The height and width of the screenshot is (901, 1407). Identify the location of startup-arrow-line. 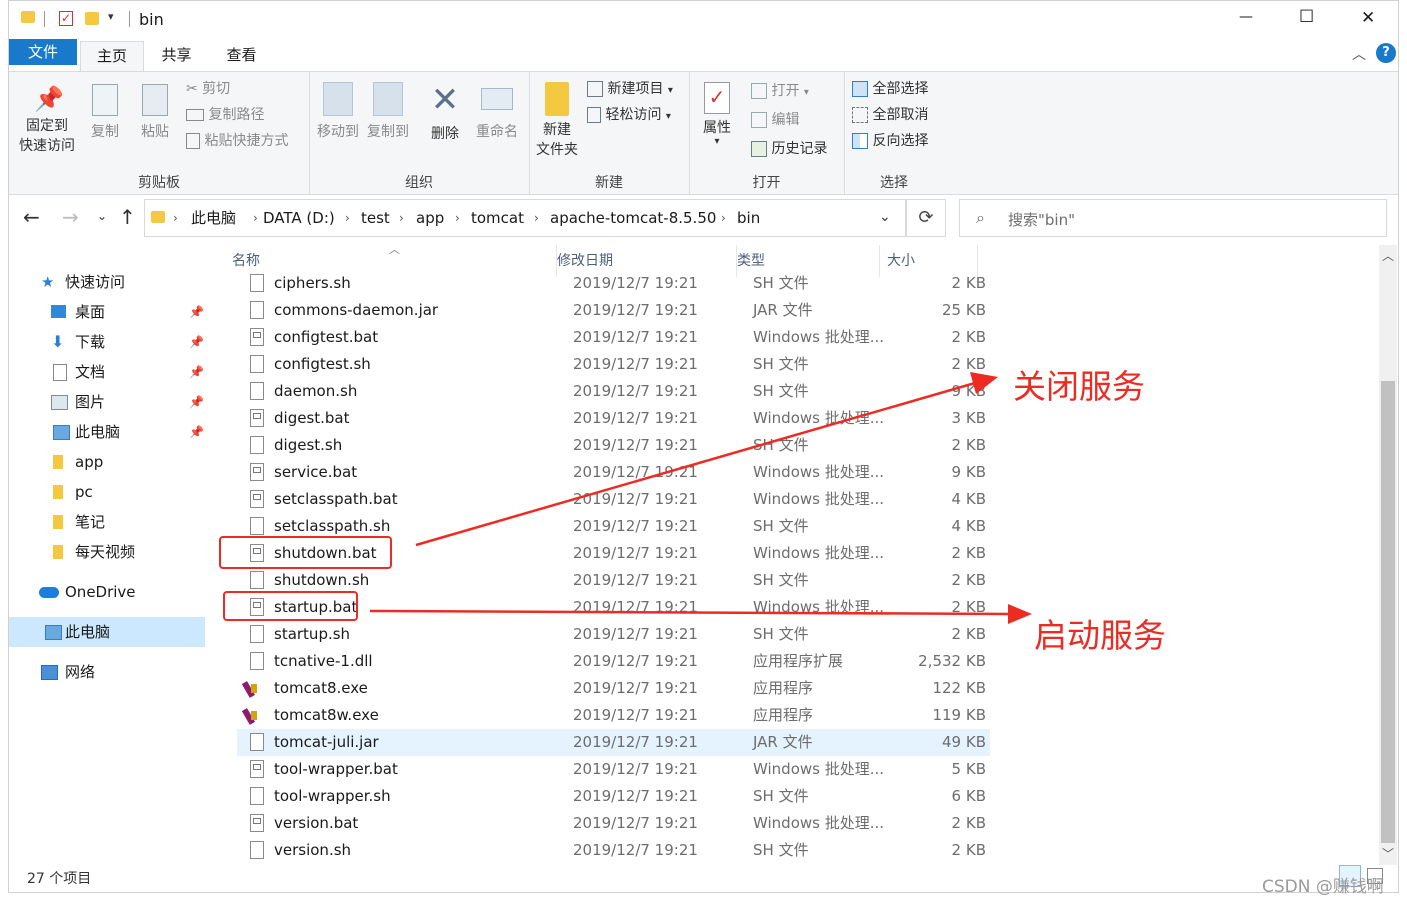
(690, 612).